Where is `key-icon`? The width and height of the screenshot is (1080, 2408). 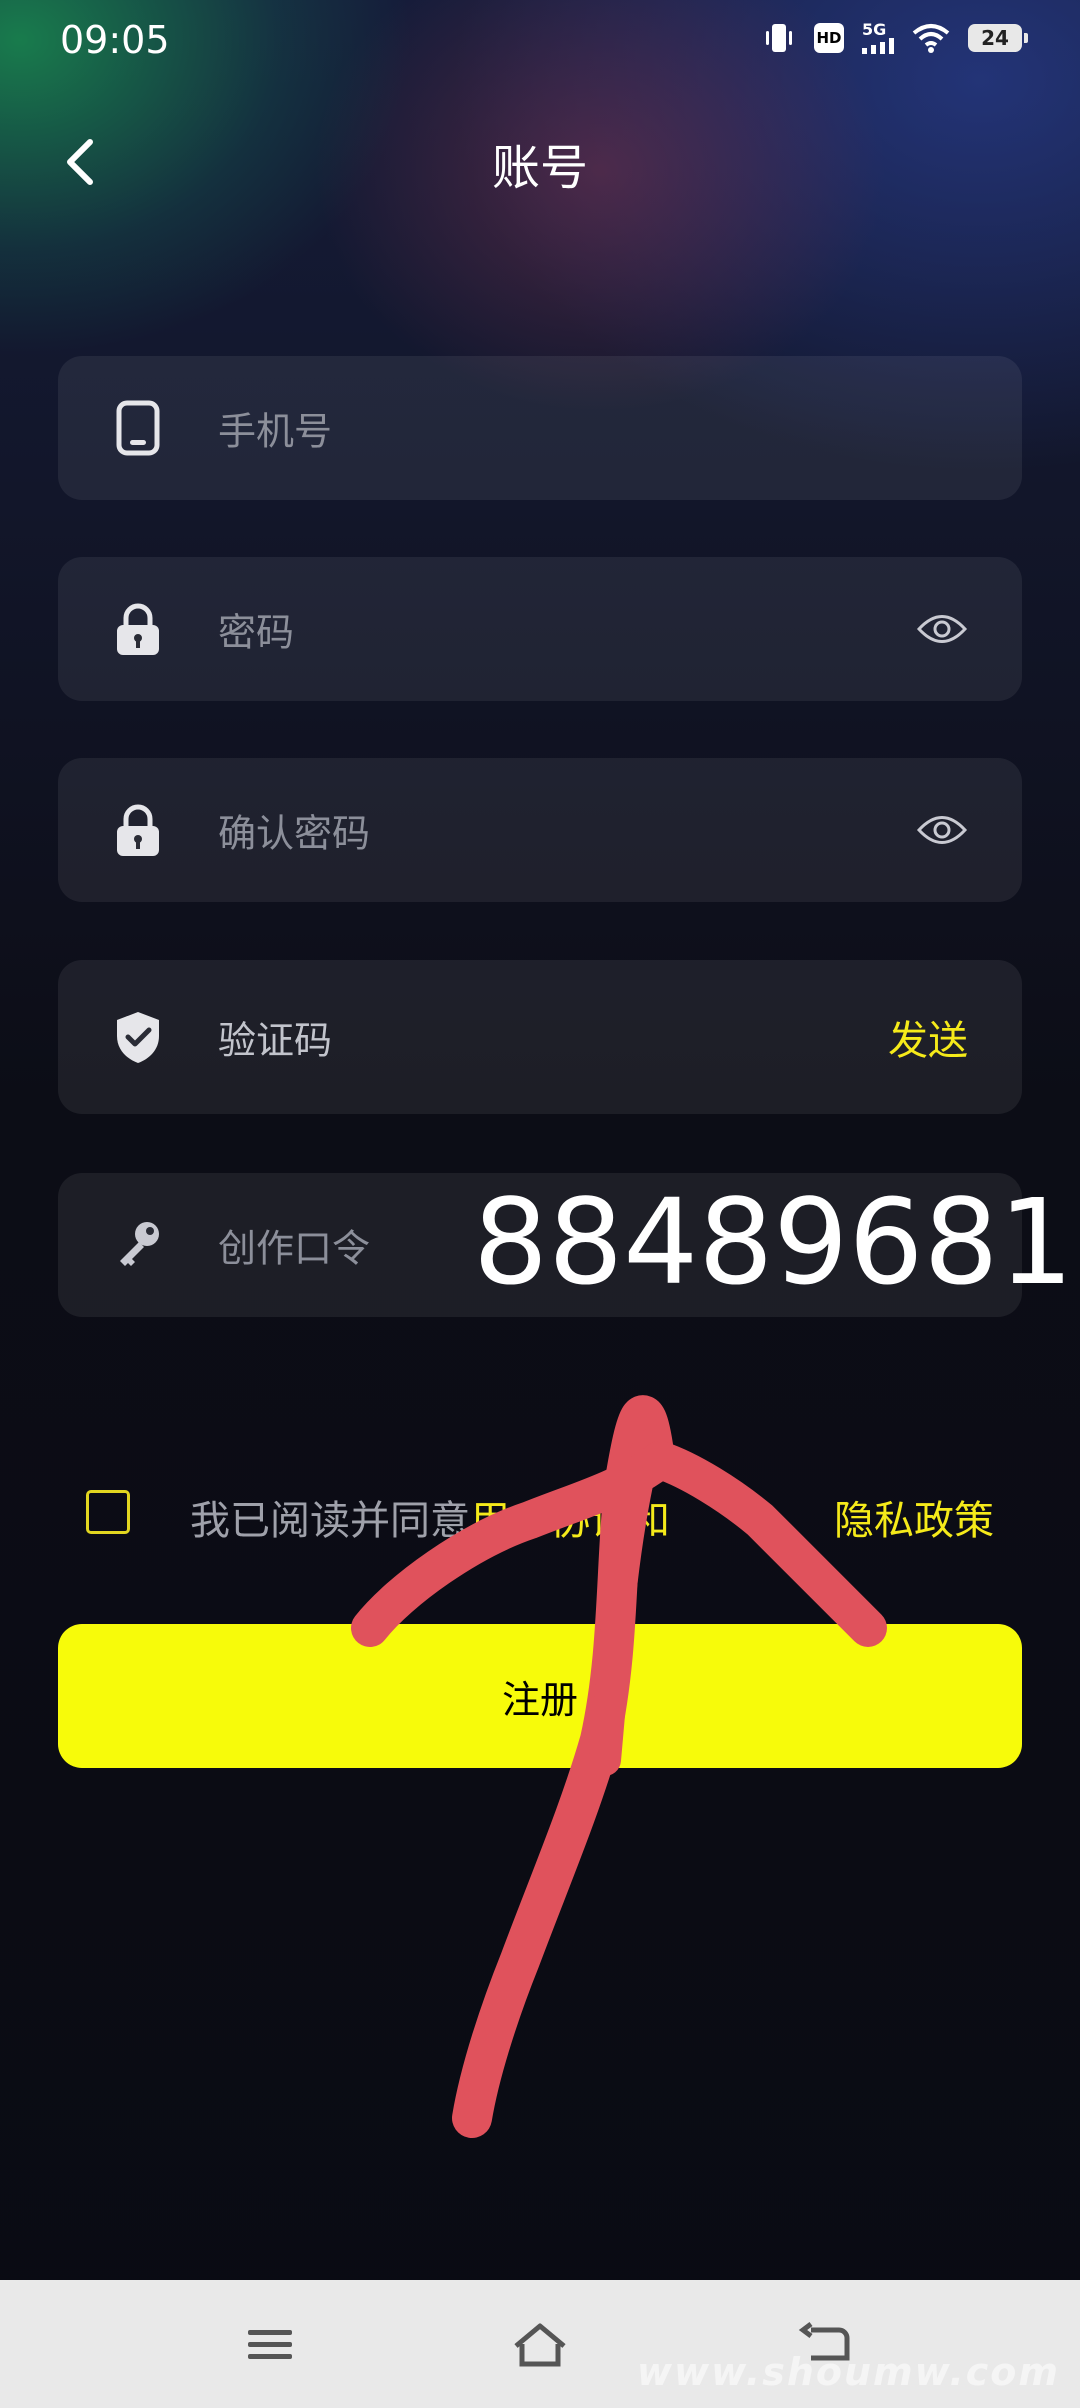
key-icon is located at coordinates (139, 1244).